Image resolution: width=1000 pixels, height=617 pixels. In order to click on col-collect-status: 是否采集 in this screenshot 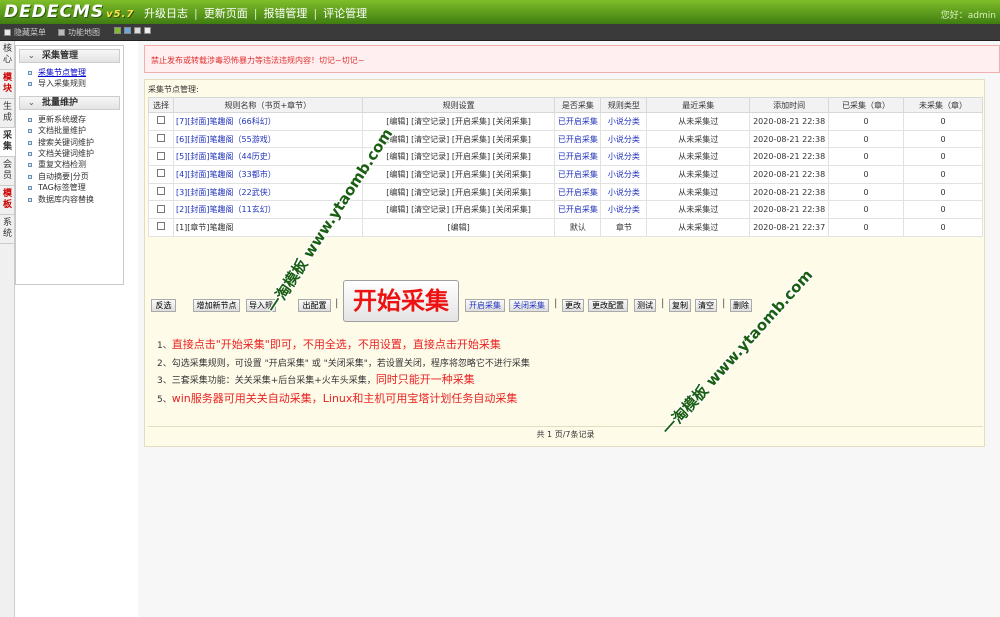, I will do `click(578, 105)`.